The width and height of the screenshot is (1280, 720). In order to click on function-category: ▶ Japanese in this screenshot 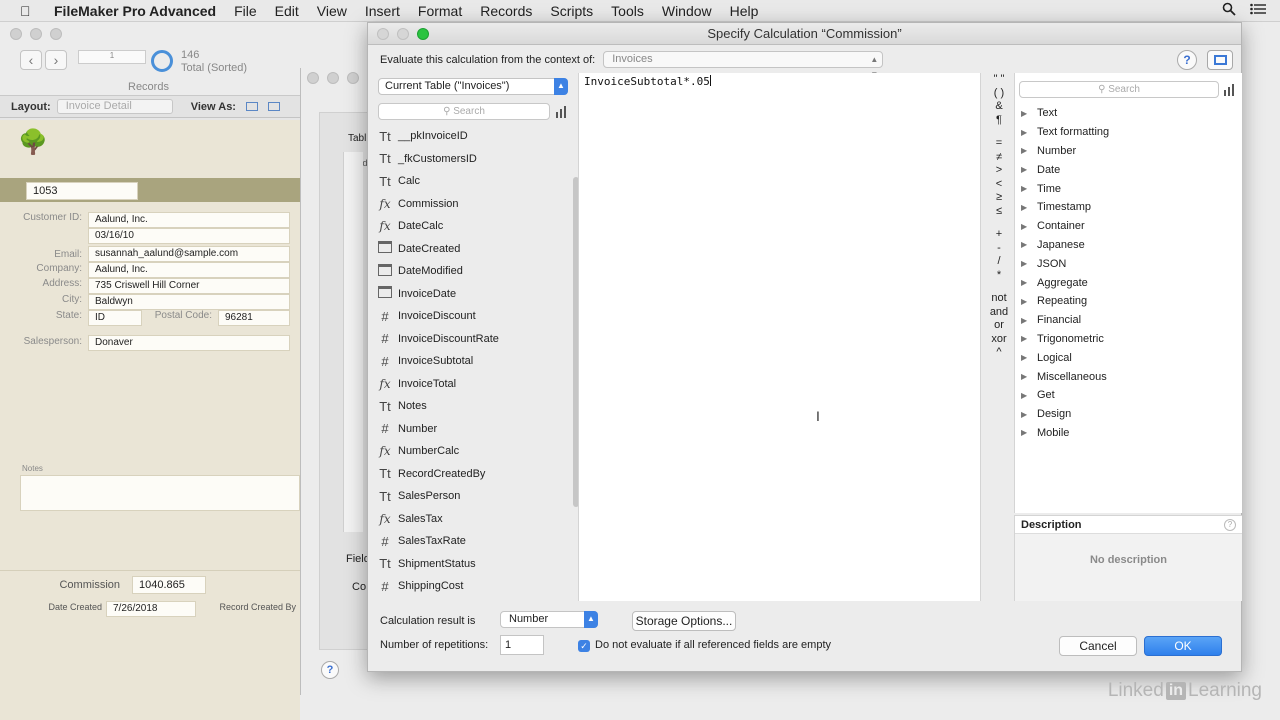, I will do `click(1126, 245)`.